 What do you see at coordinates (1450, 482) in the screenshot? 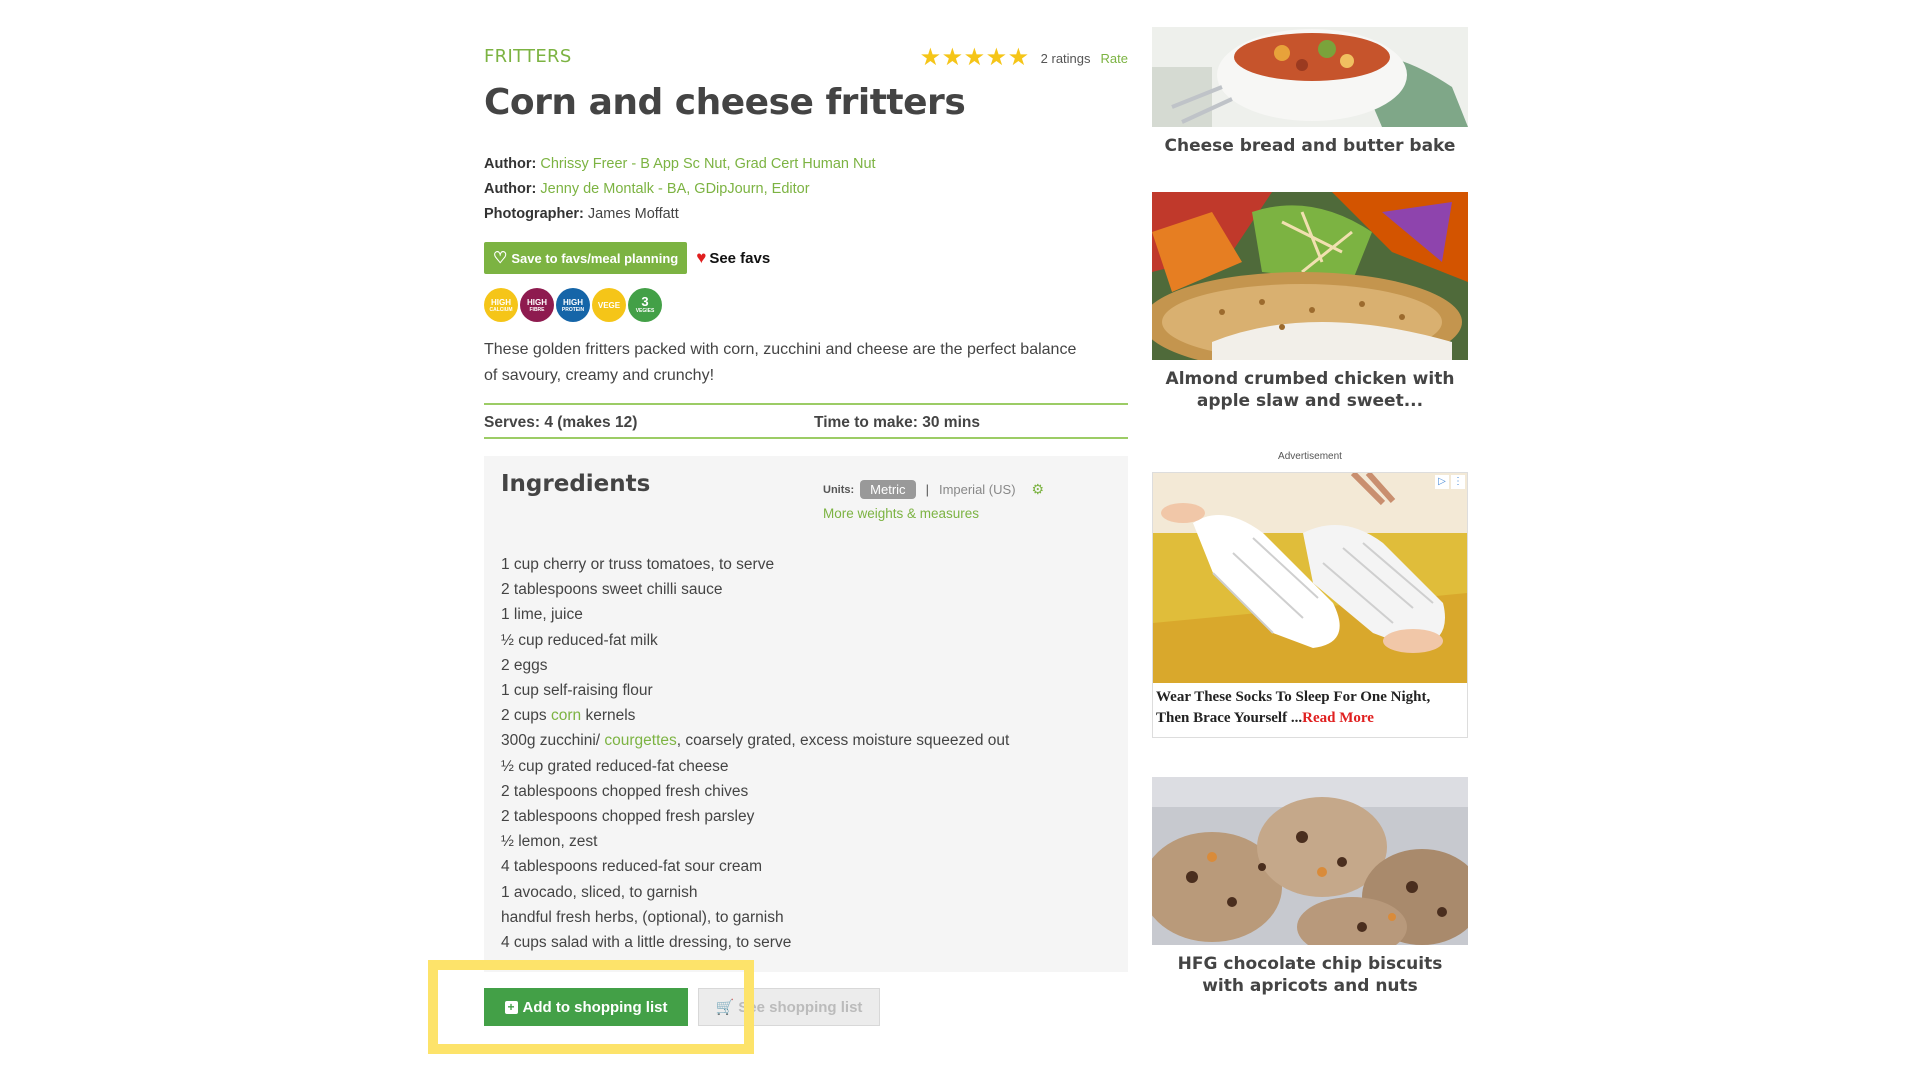
I see `ad-choices: ▷ ⋮` at bounding box center [1450, 482].